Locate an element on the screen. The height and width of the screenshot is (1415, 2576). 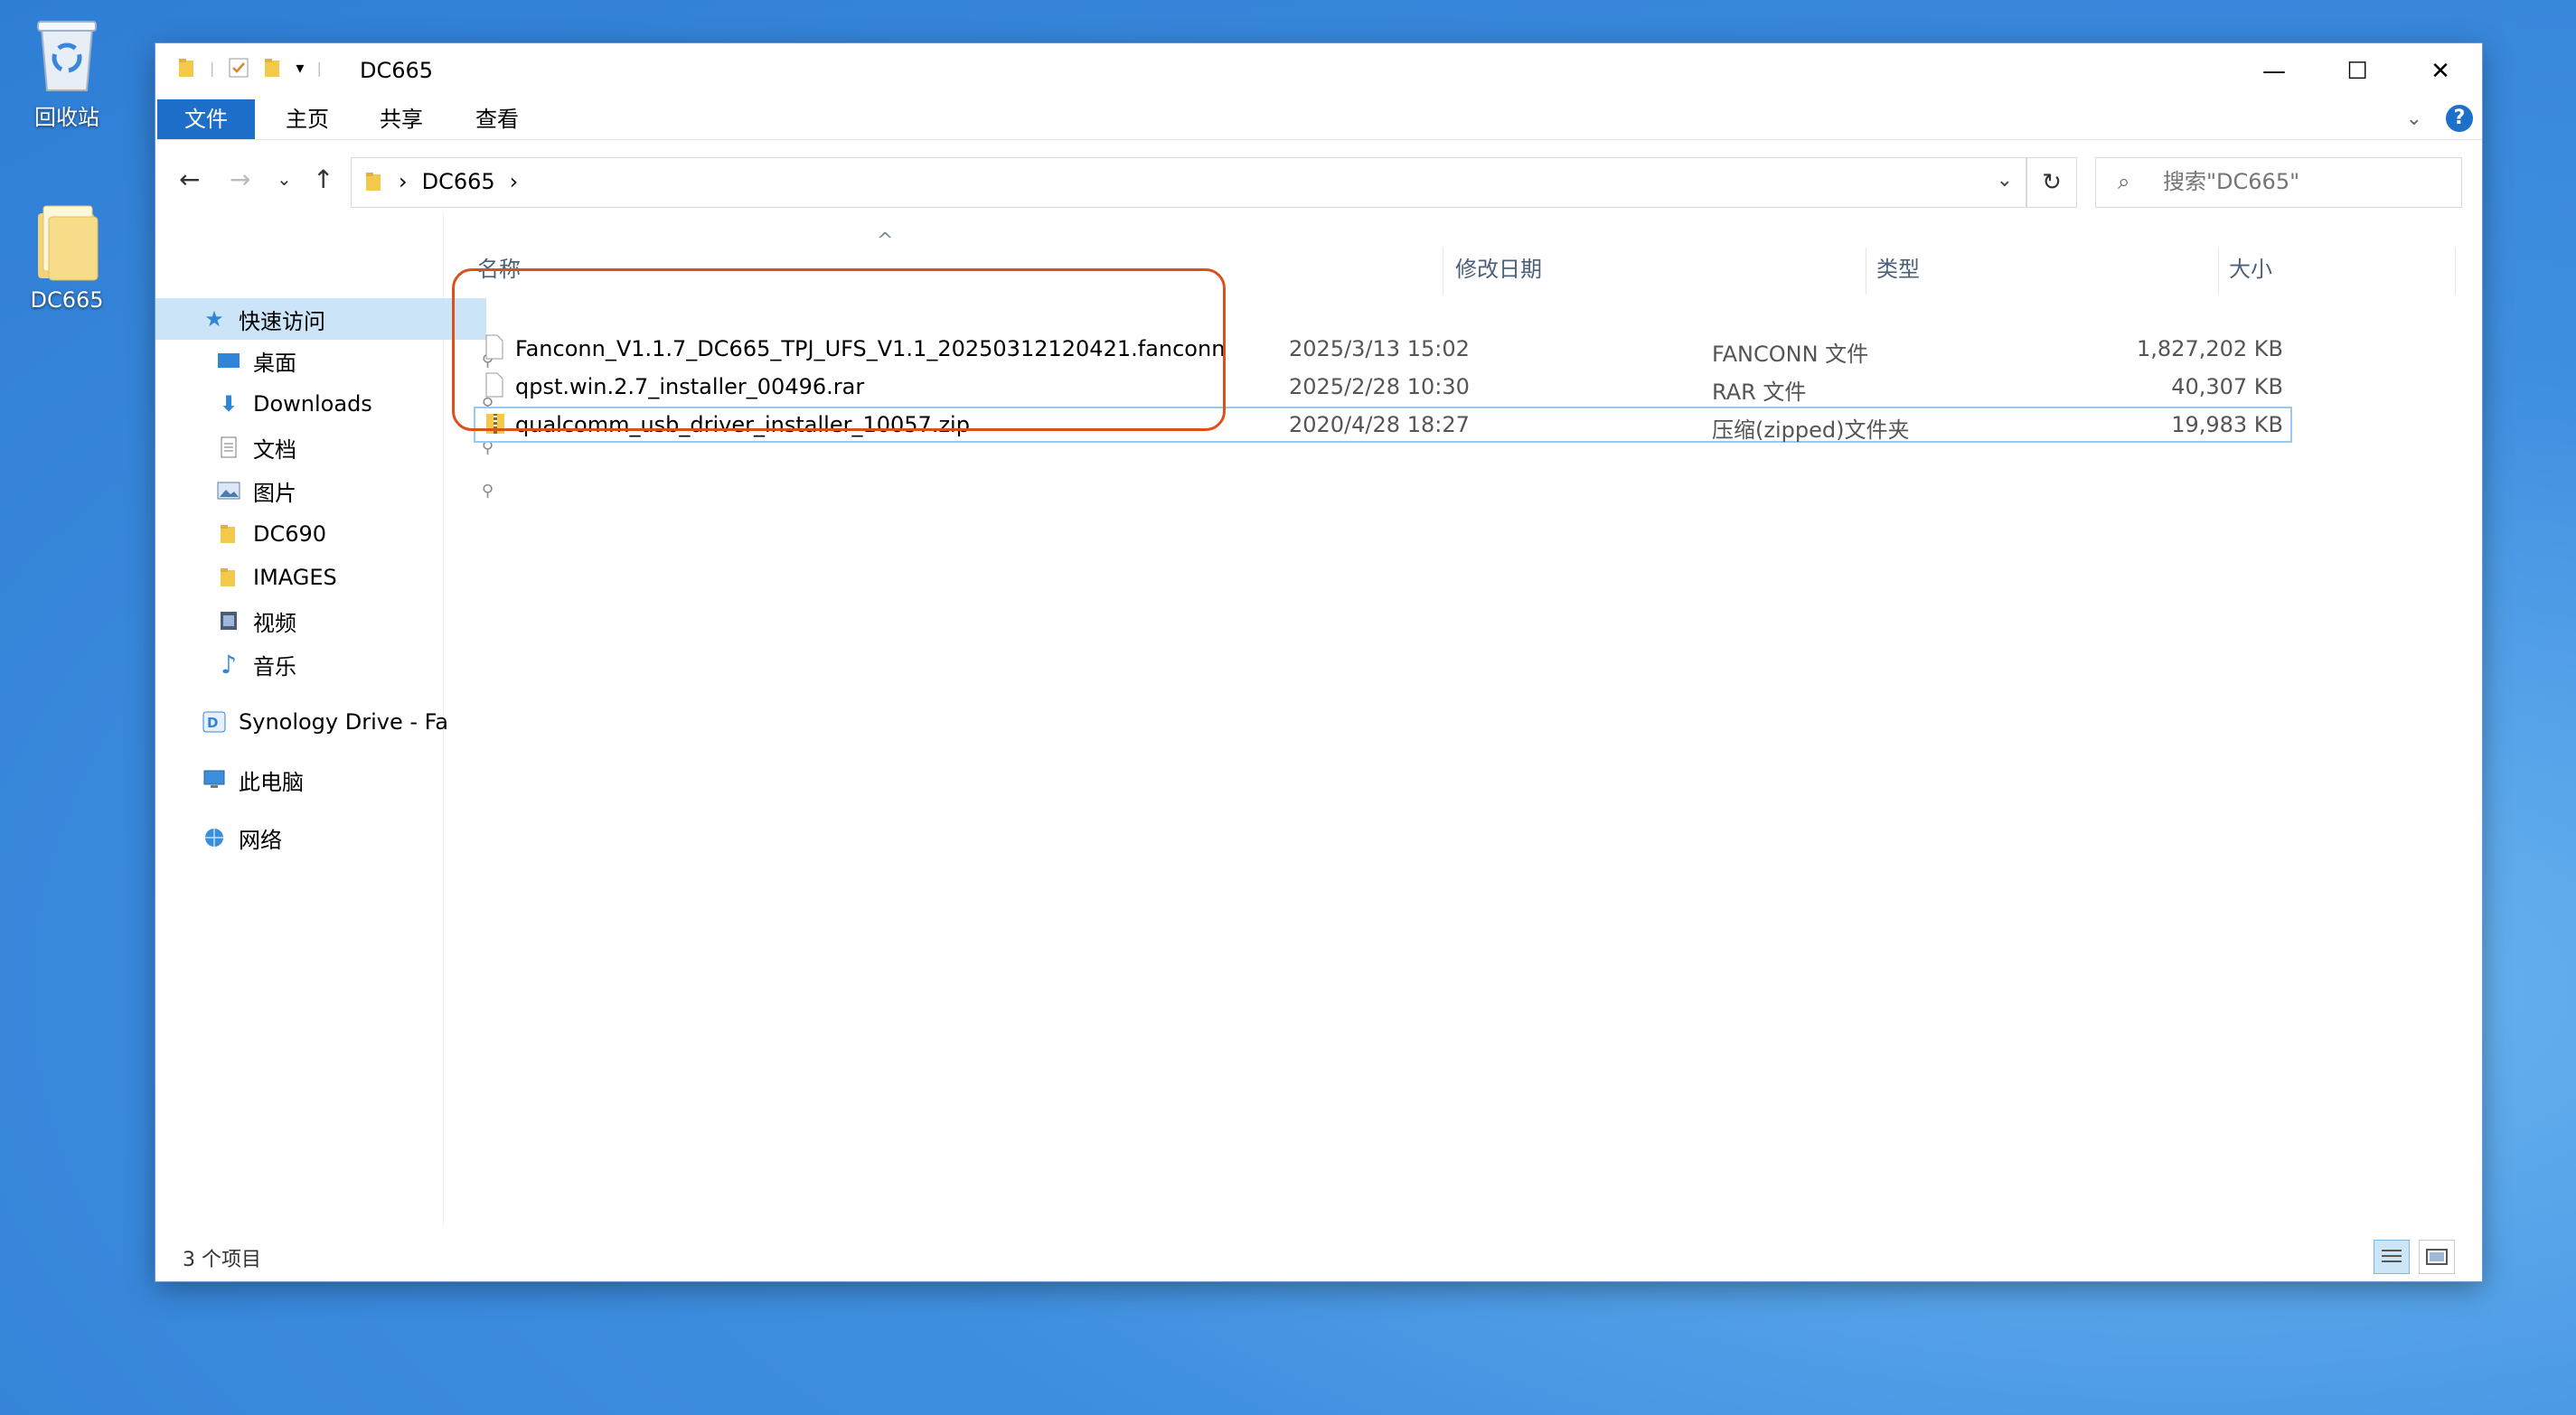
desktop-folder-dc665: DC665 is located at coordinates (67, 257).